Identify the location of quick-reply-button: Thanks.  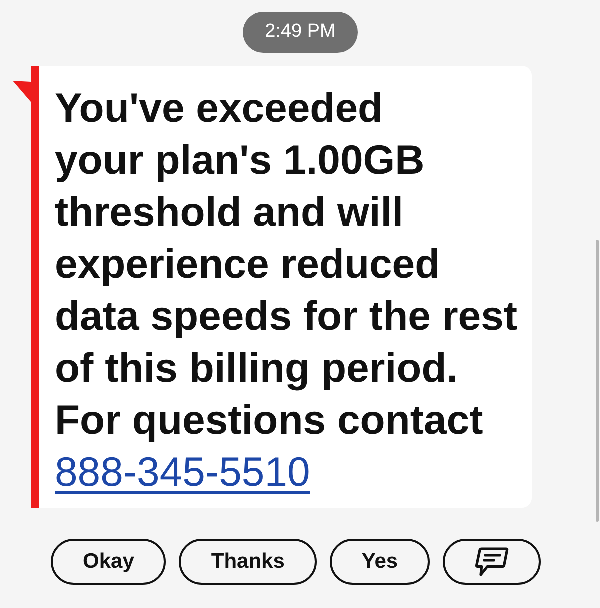
(248, 562).